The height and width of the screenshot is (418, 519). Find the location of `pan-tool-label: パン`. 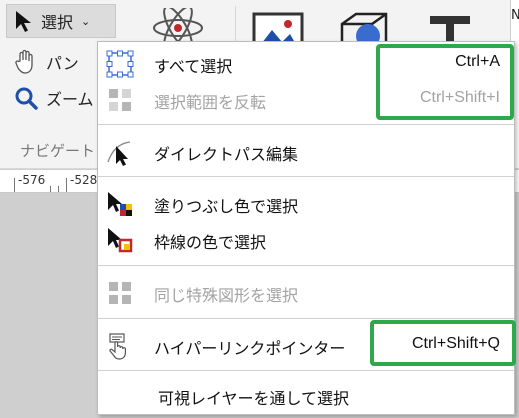

pan-tool-label: パン is located at coordinates (62, 63).